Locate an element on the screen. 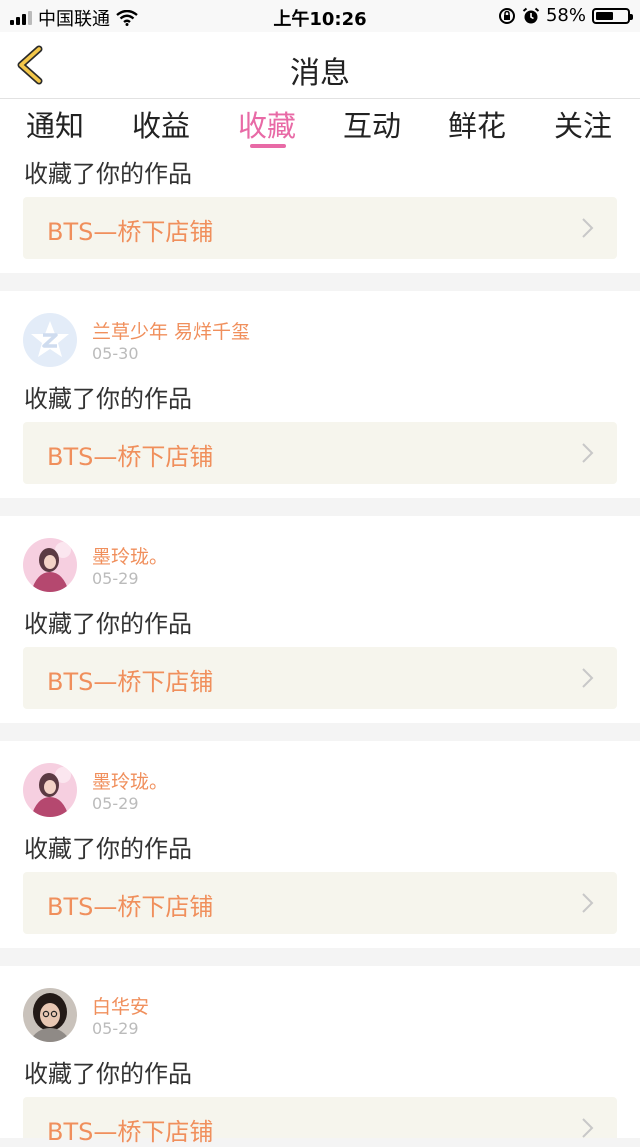 Image resolution: width=640 pixels, height=1147 pixels. tab-notice: 通知 is located at coordinates (55, 124).